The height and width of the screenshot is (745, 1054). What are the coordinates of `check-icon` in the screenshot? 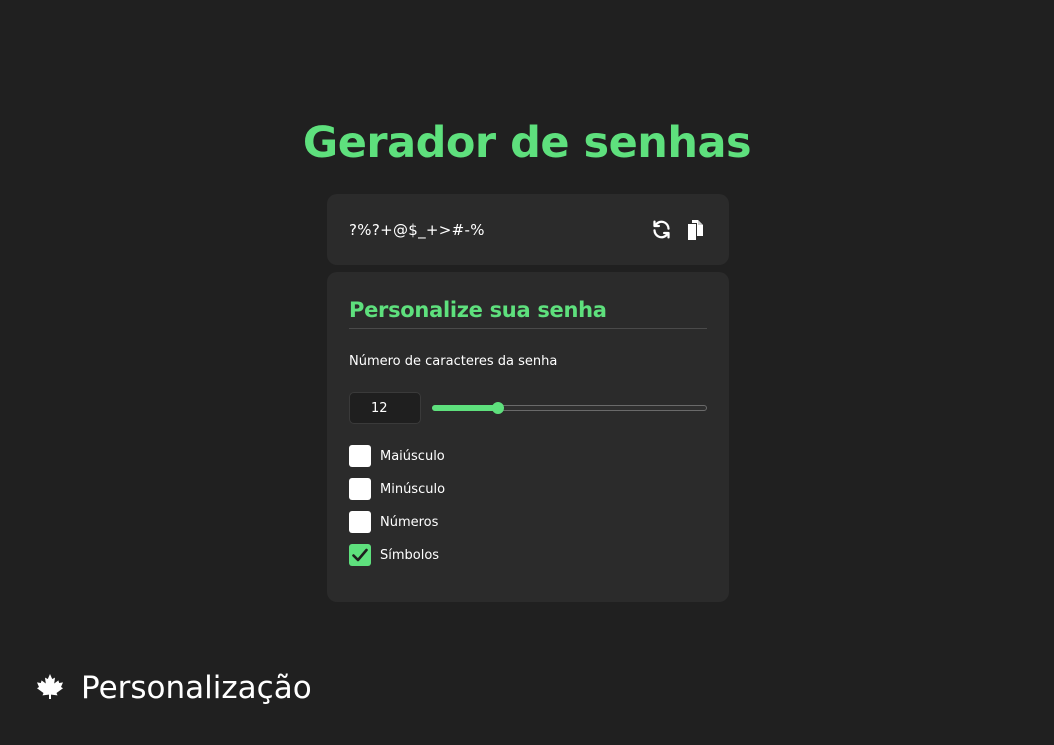 It's located at (360, 555).